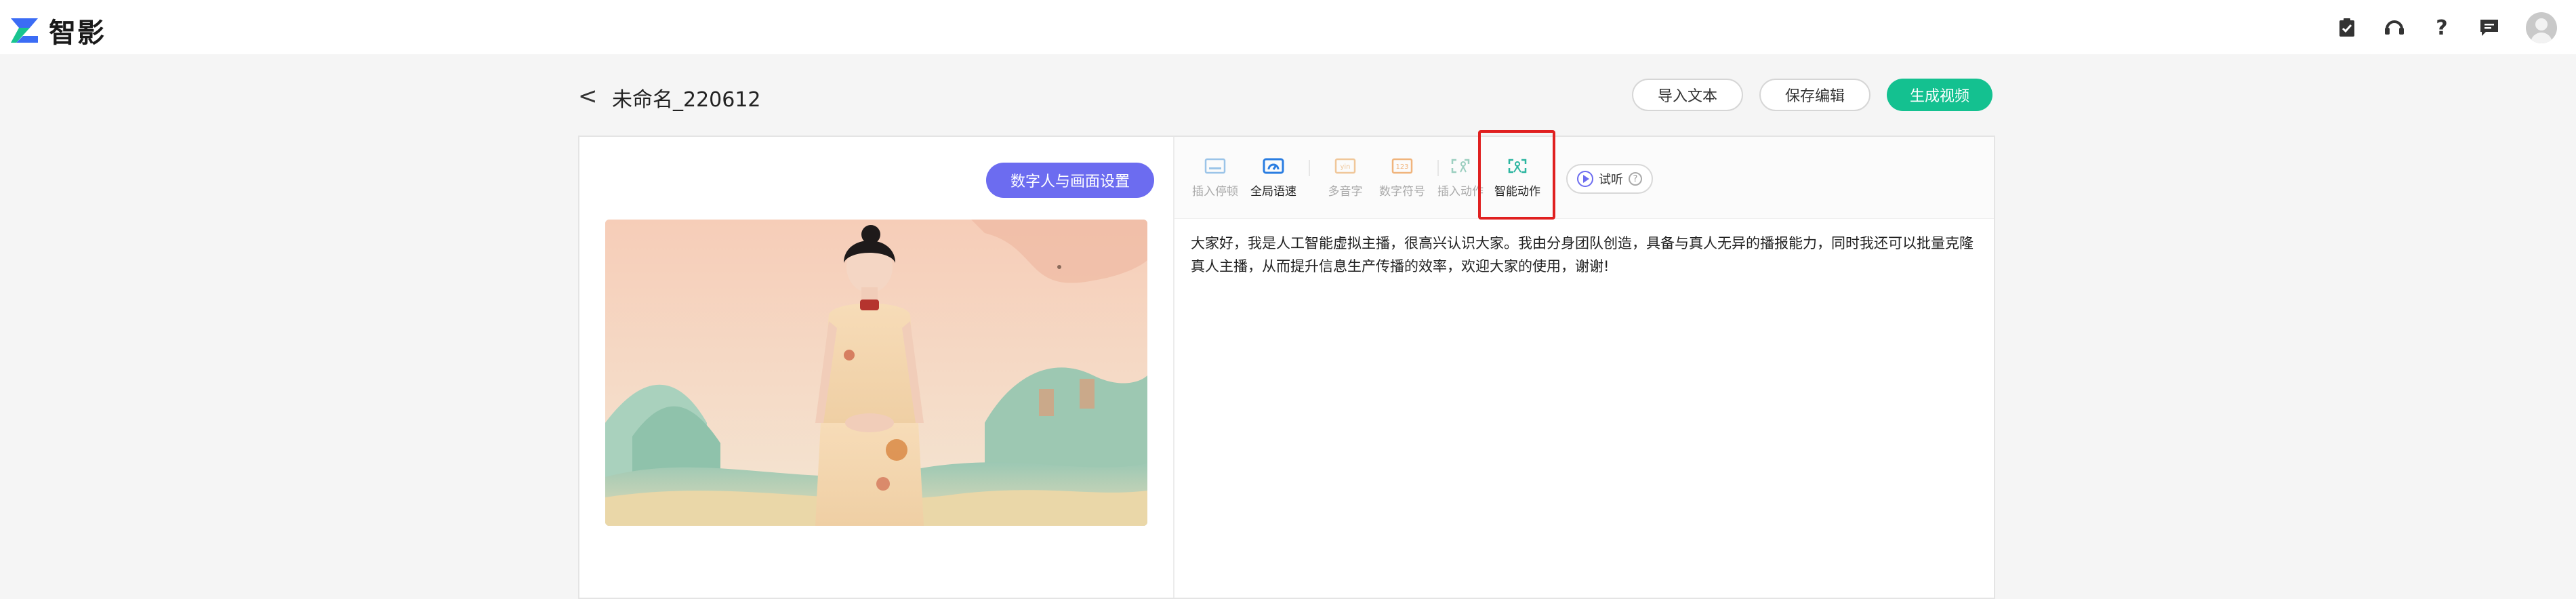 This screenshot has width=2576, height=599. What do you see at coordinates (1939, 95) in the screenshot?
I see `generate-video-button: 生成视频` at bounding box center [1939, 95].